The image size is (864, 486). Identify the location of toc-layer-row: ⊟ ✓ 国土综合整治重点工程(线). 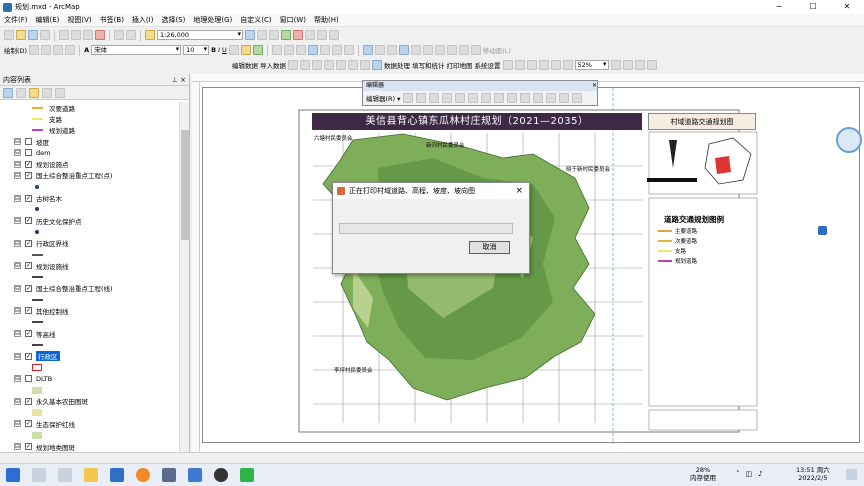
(89, 288).